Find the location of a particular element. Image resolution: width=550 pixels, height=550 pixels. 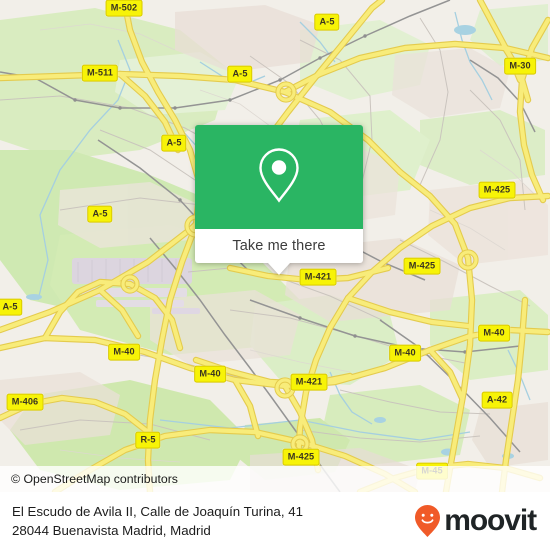

road-shield: M-502 is located at coordinates (124, 8).